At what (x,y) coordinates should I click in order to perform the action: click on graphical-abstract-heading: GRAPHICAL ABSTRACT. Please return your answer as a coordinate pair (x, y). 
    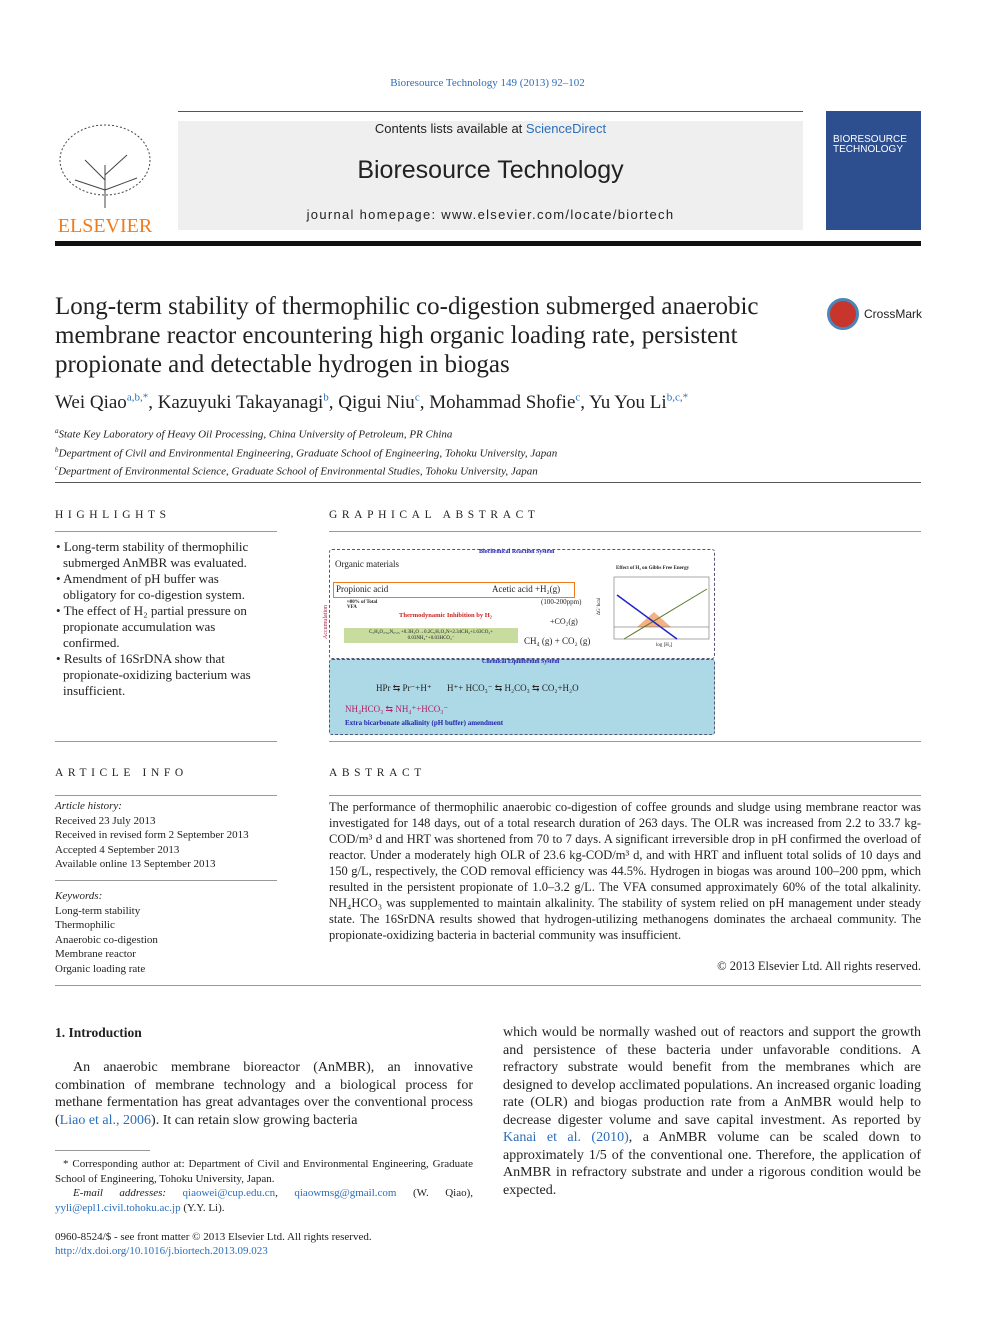
    Looking at the image, I should click on (434, 515).